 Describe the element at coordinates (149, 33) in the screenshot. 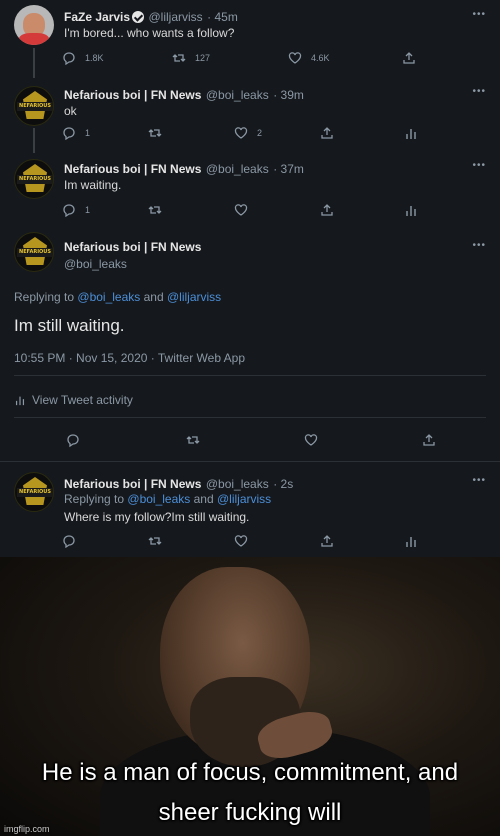

I see `tweet-text: I'm bored... who wants a follow?` at that location.